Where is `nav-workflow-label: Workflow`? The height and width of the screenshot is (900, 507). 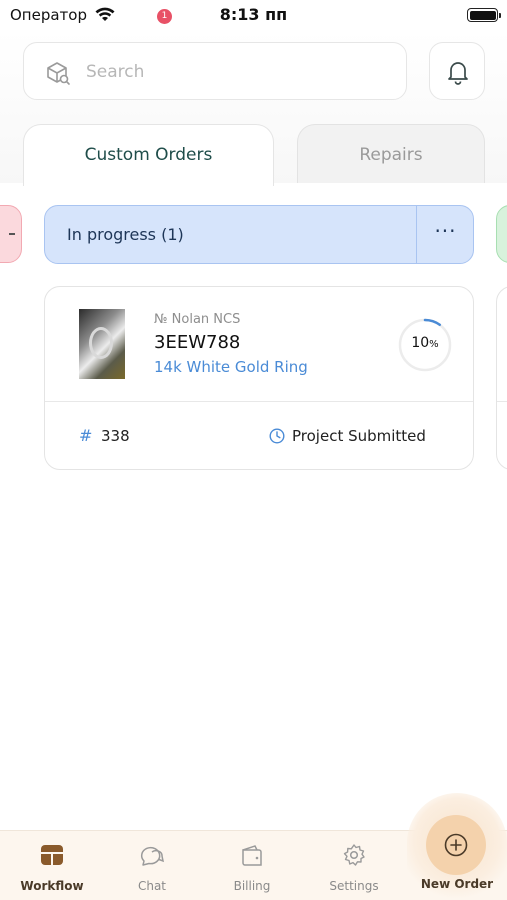
nav-workflow-label: Workflow is located at coordinates (52, 886).